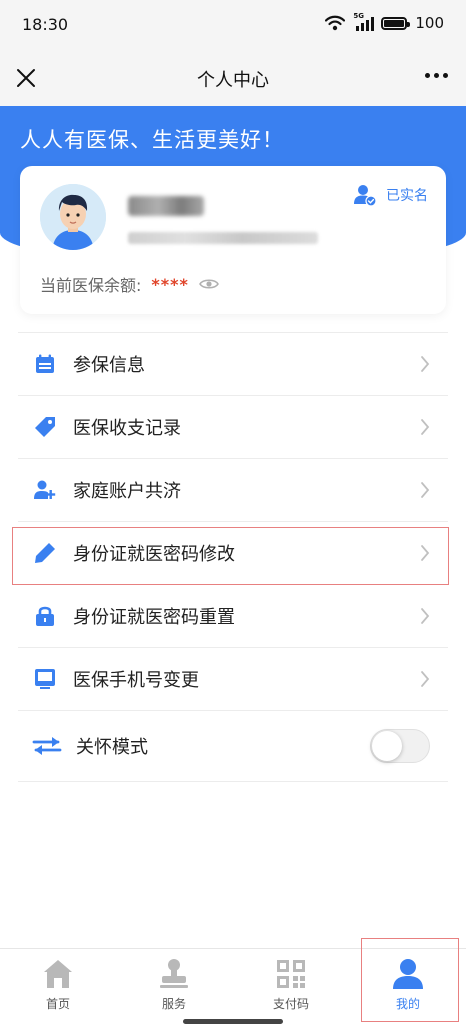 This screenshot has height=1036, width=466. What do you see at coordinates (233, 426) in the screenshot?
I see `menu-item-payment-records: 医保收支记录` at bounding box center [233, 426].